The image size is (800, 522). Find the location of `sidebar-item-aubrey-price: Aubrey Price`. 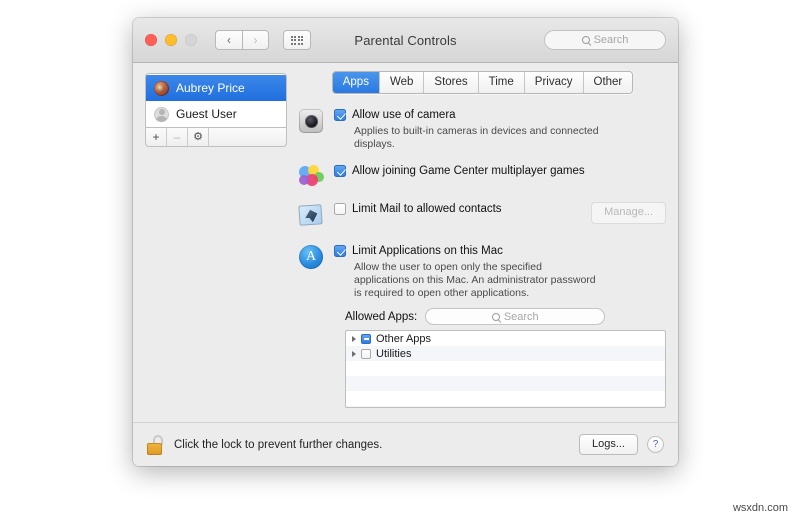

sidebar-item-aubrey-price: Aubrey Price is located at coordinates (216, 88).